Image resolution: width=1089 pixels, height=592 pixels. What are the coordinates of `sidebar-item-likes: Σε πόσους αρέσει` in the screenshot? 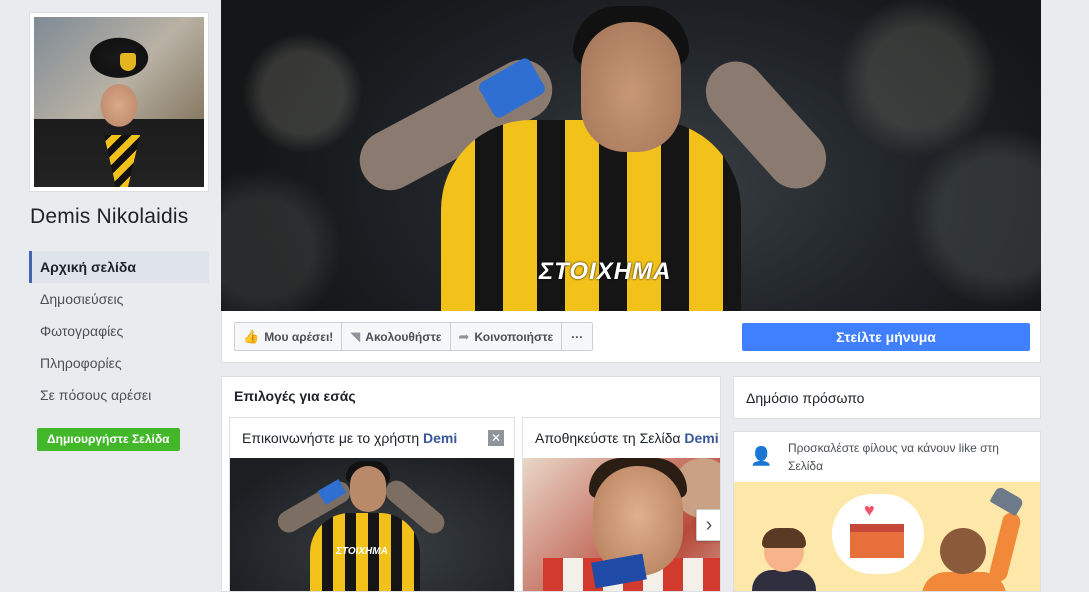 It's located at (119, 395).